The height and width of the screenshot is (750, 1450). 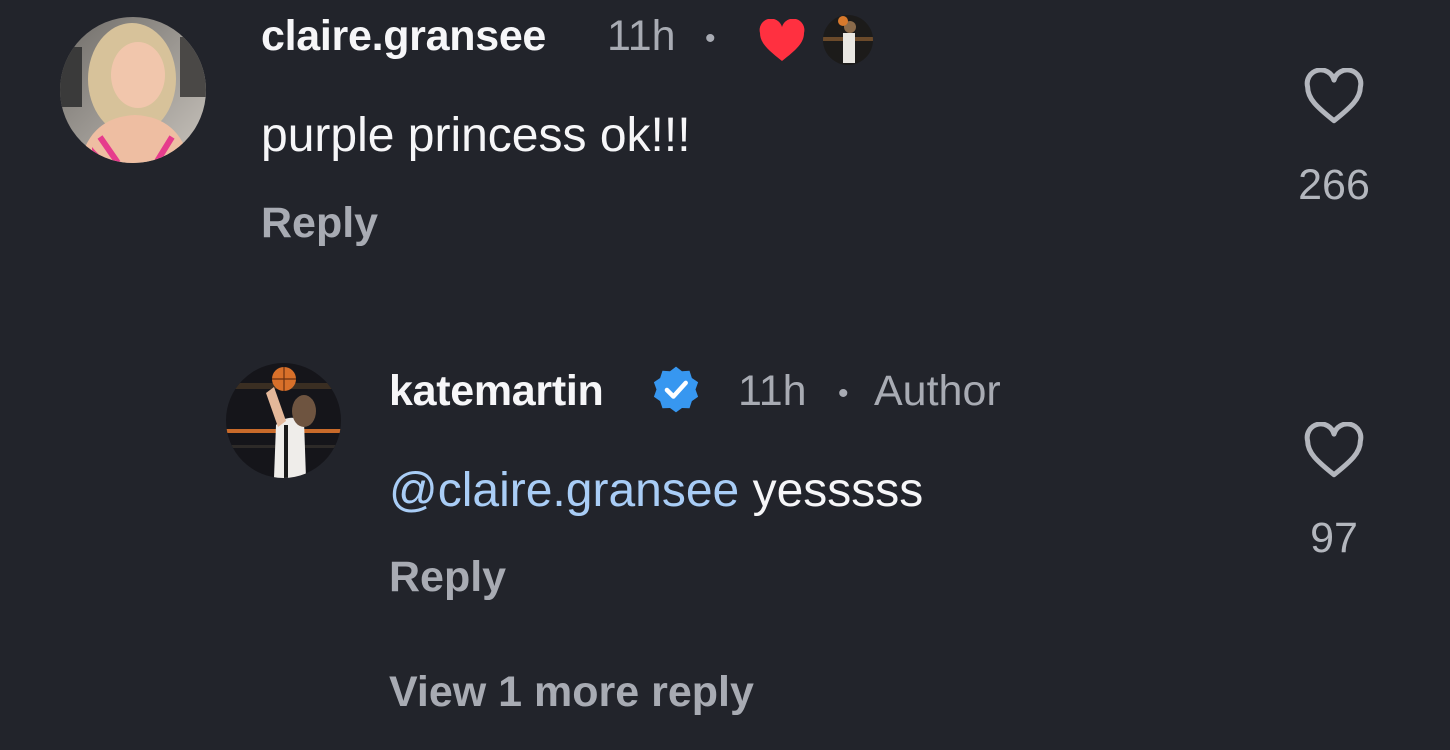 What do you see at coordinates (937, 391) in the screenshot?
I see `author-badge: Author` at bounding box center [937, 391].